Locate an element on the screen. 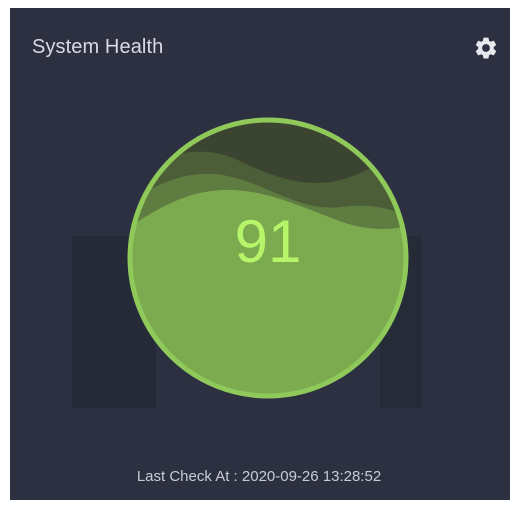 This screenshot has height=510, width=518. gear-icon is located at coordinates (486, 48).